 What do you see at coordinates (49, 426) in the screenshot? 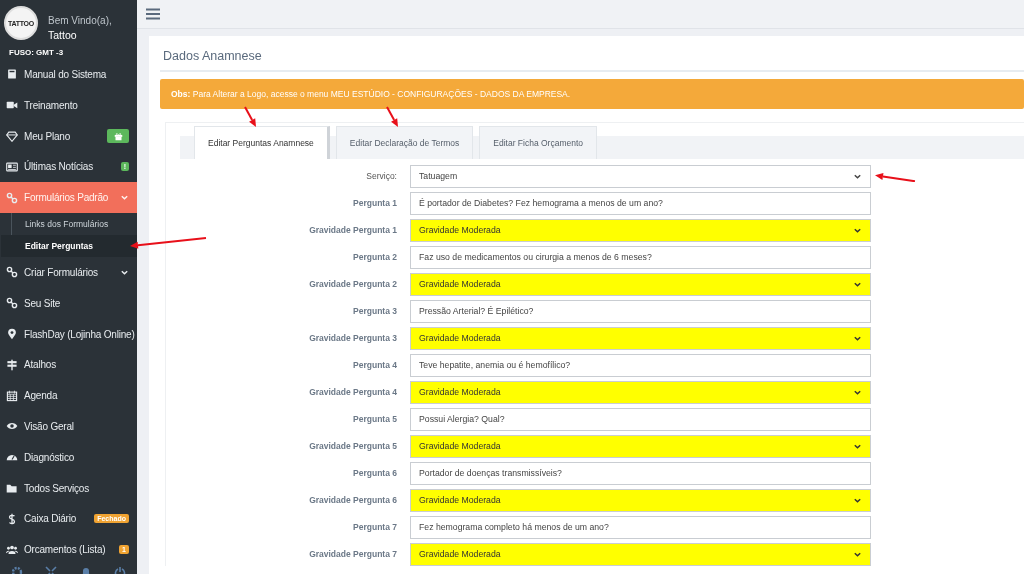
I see `sidebar-item-label: Visão Geral` at bounding box center [49, 426].